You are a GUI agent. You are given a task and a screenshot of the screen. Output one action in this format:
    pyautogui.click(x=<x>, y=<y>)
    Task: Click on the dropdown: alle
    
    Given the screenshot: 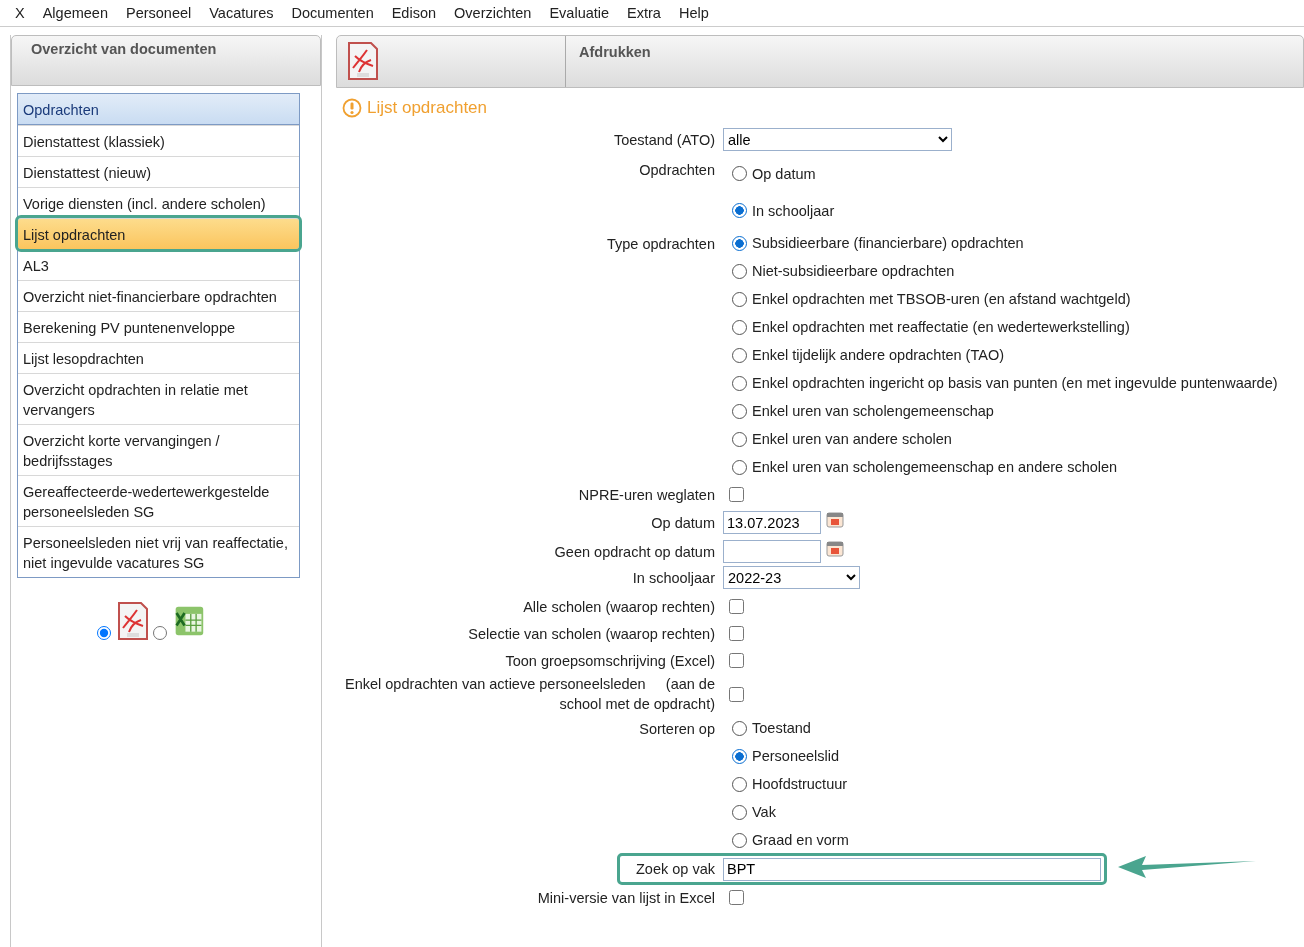 What is the action you would take?
    pyautogui.click(x=837, y=139)
    